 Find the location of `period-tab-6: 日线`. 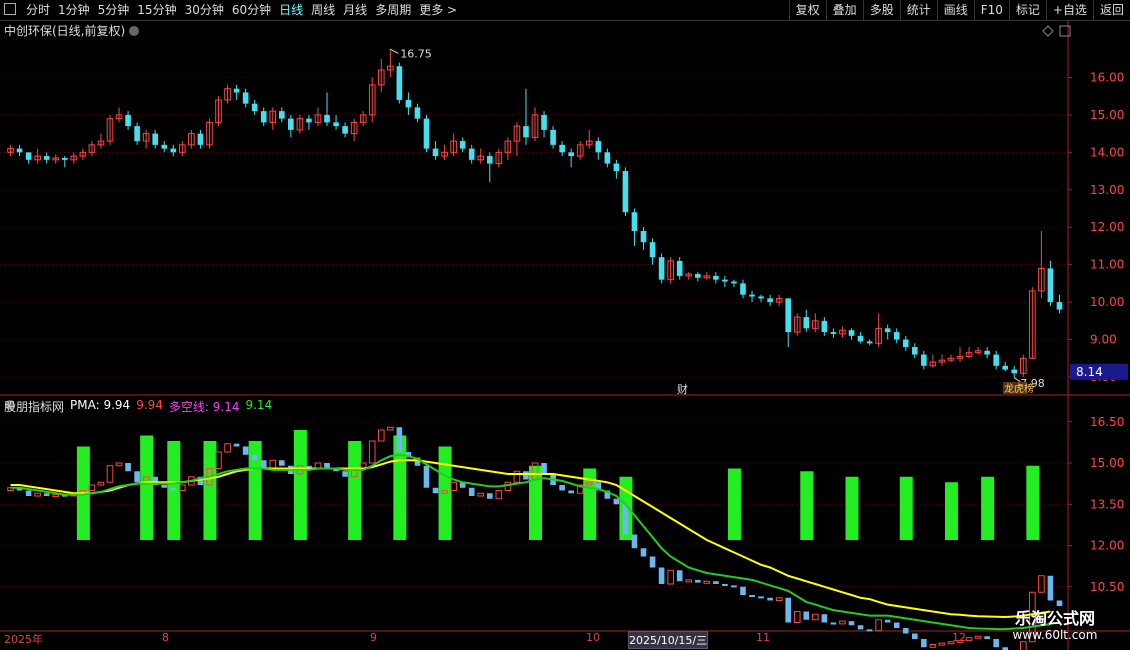

period-tab-6: 日线 is located at coordinates (291, 10).